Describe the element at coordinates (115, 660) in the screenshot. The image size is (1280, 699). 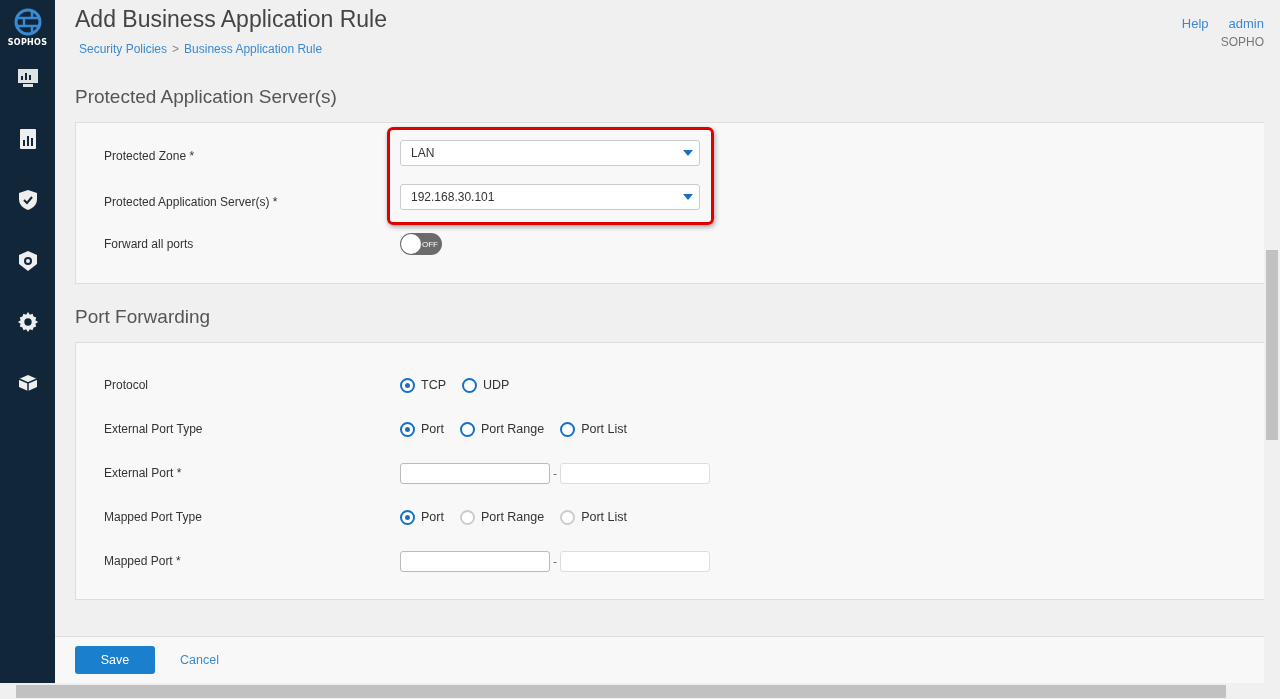
I see `save-button: Save` at that location.